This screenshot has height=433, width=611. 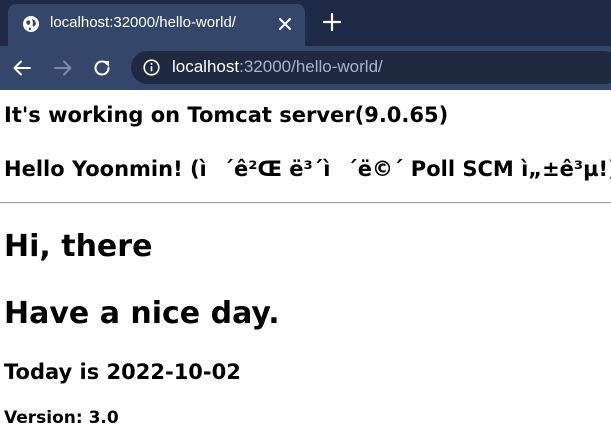 What do you see at coordinates (61, 418) in the screenshot?
I see `version-text: Version: 3.0` at bounding box center [61, 418].